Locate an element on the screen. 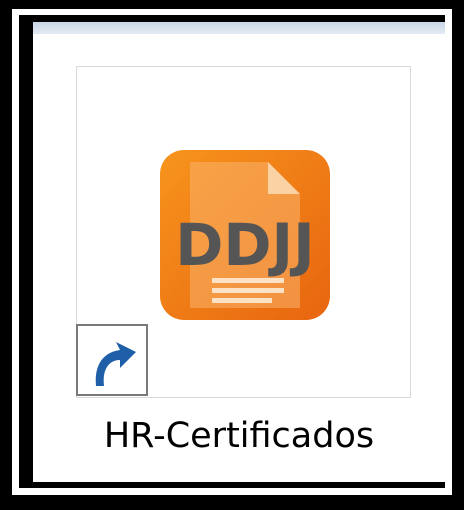 This screenshot has height=510, width=464. icon-text: DDJJ is located at coordinates (244, 245).